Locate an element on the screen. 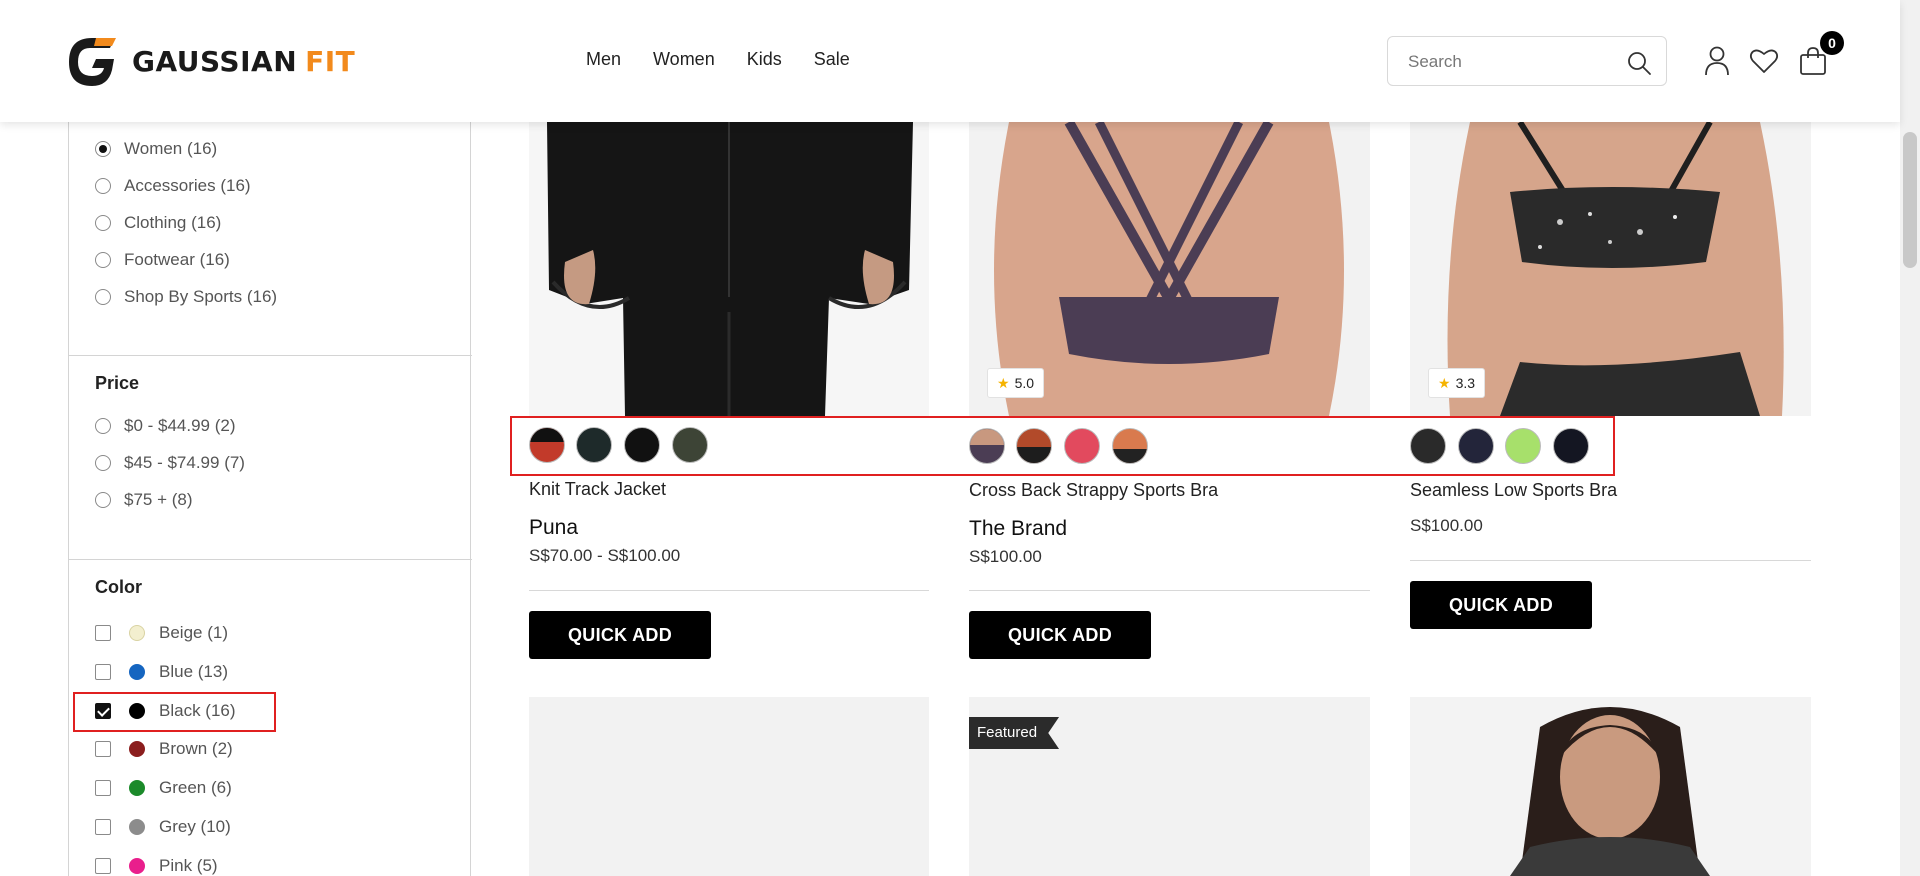 The image size is (1920, 876). brand-logo: GAUSSIAN FIT is located at coordinates (210, 61).